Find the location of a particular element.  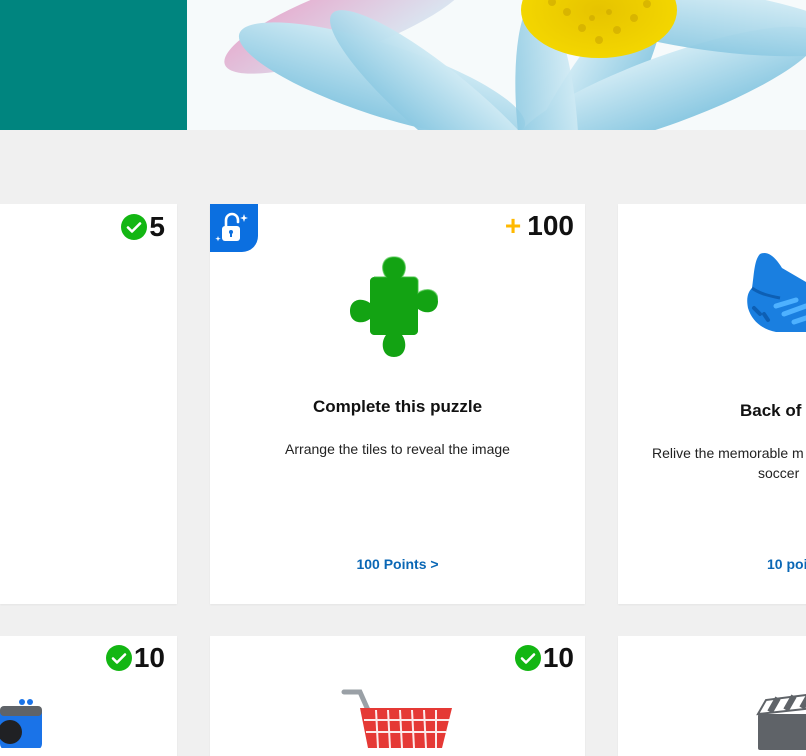

clapperboard-icon is located at coordinates (781, 722).